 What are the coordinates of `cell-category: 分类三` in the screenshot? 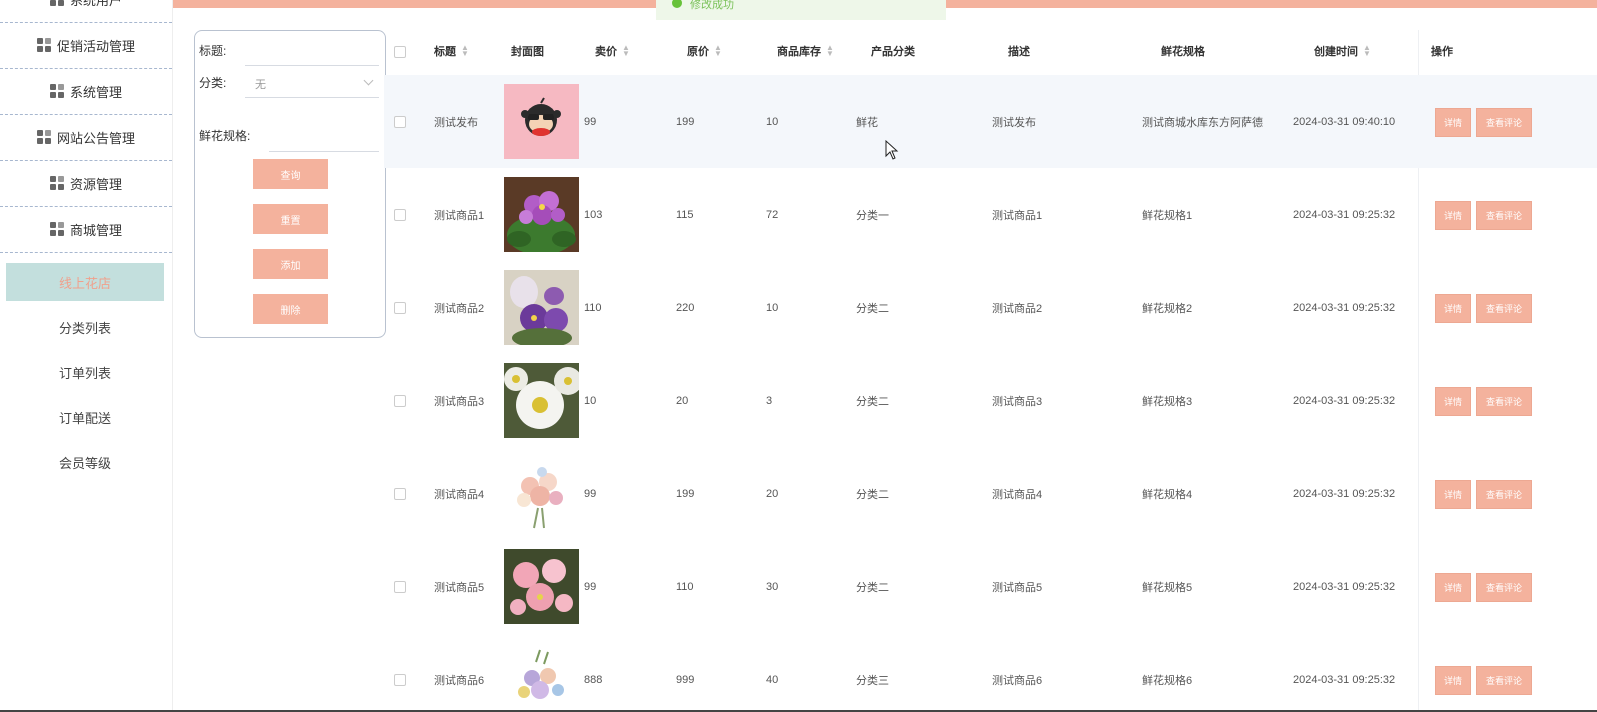 It's located at (872, 680).